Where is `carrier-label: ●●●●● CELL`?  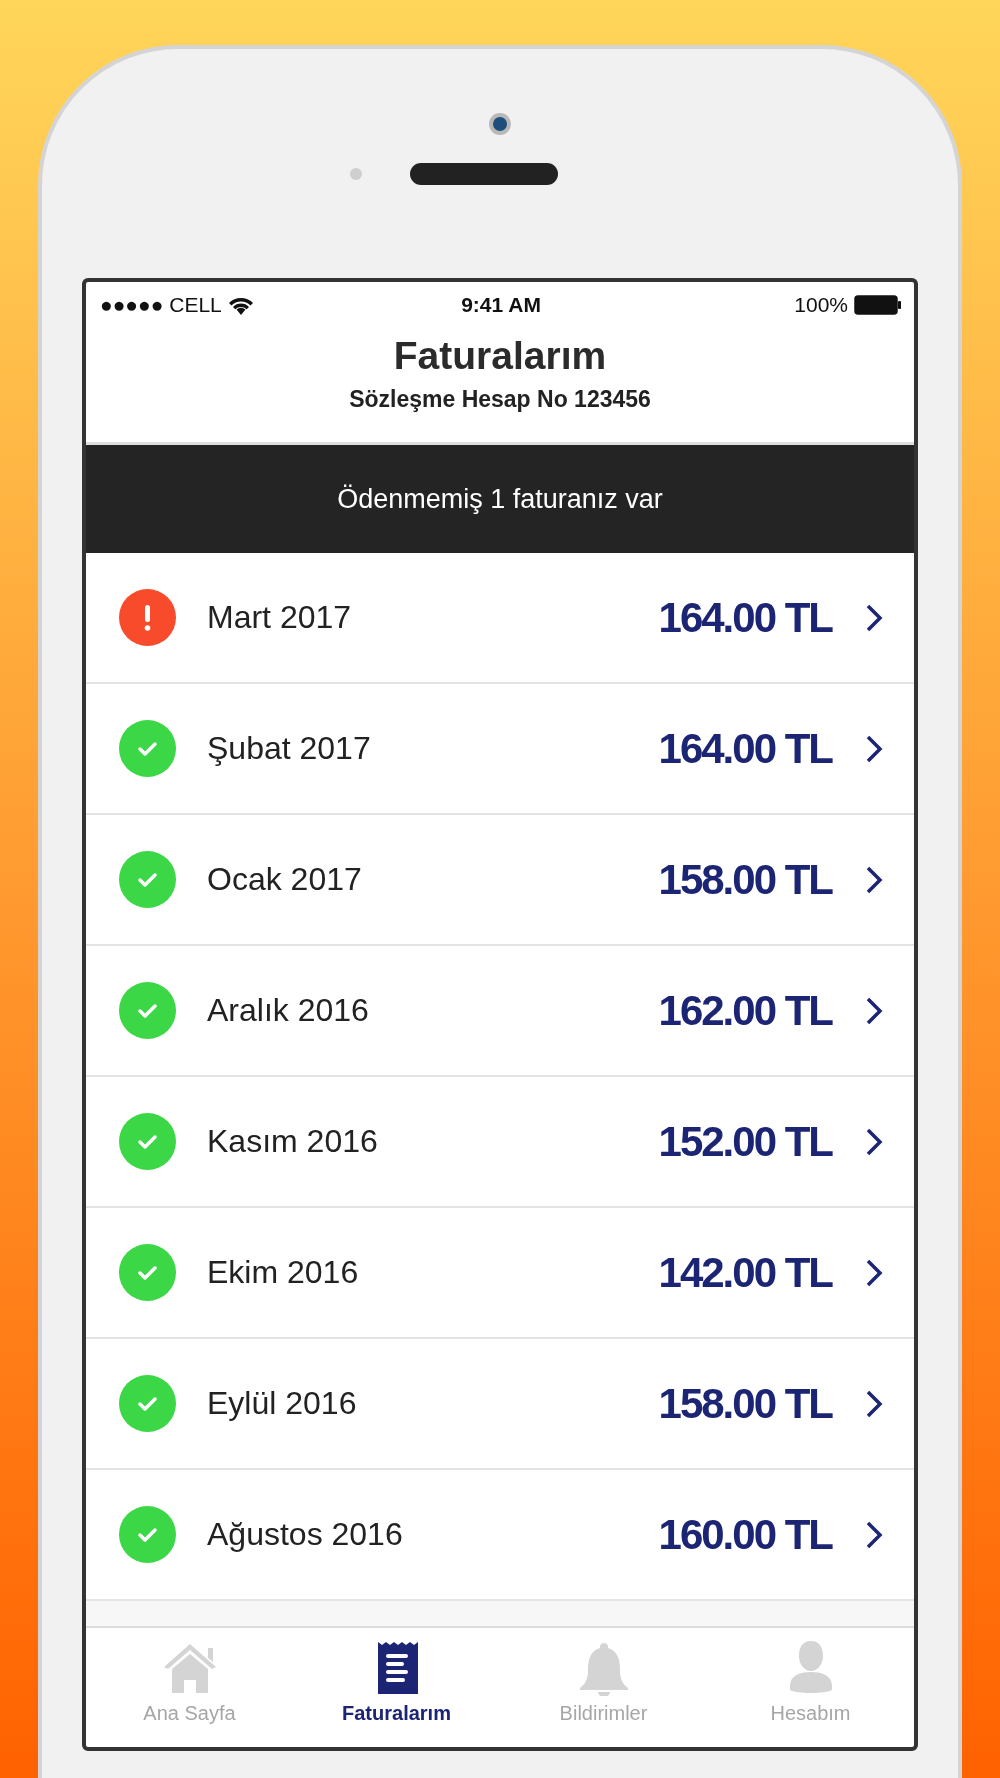 carrier-label: ●●●●● CELL is located at coordinates (161, 305).